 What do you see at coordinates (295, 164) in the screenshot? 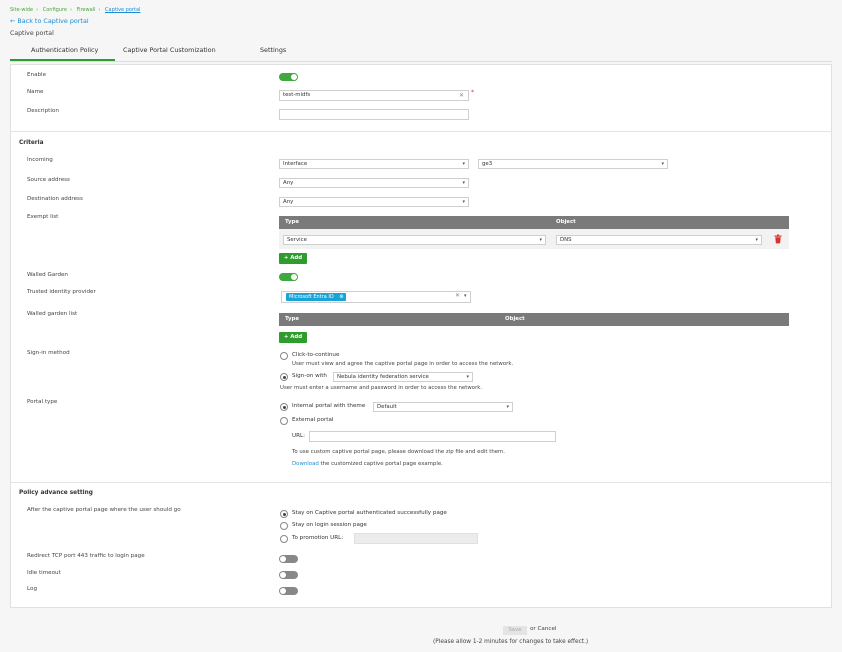
I see `incoming-type-value: Interface` at bounding box center [295, 164].